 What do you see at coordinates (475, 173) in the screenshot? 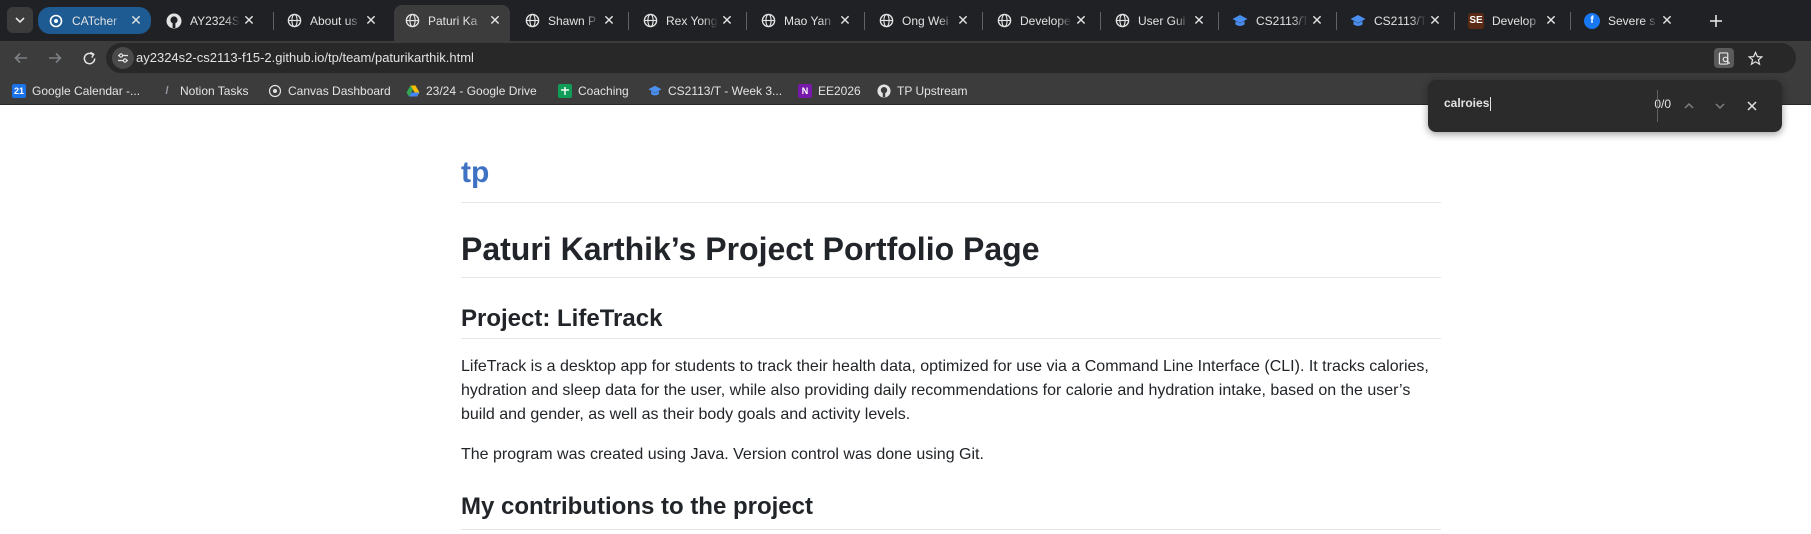
I see `site-title-link: tp` at bounding box center [475, 173].